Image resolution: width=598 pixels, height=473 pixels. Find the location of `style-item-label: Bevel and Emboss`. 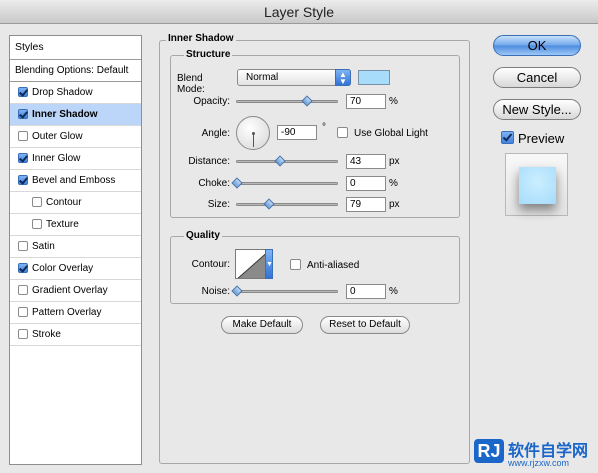

style-item-label: Bevel and Emboss is located at coordinates (74, 180).